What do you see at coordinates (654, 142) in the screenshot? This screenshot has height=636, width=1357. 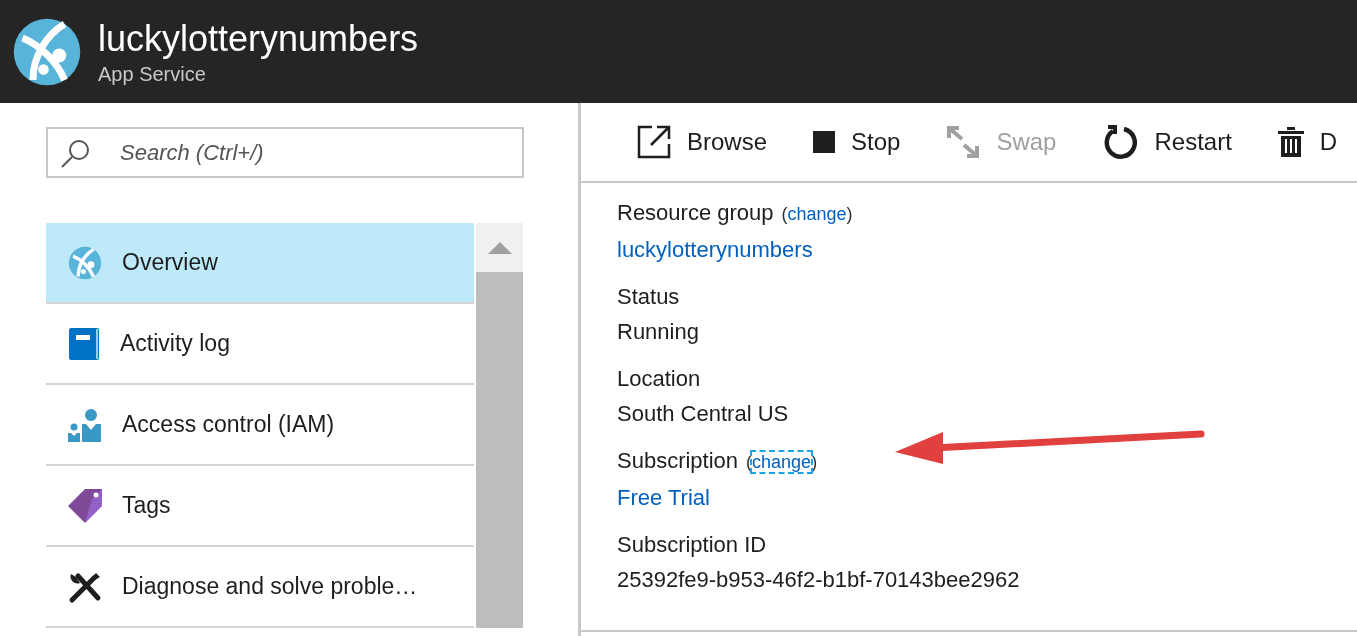 I see `external-link-icon` at bounding box center [654, 142].